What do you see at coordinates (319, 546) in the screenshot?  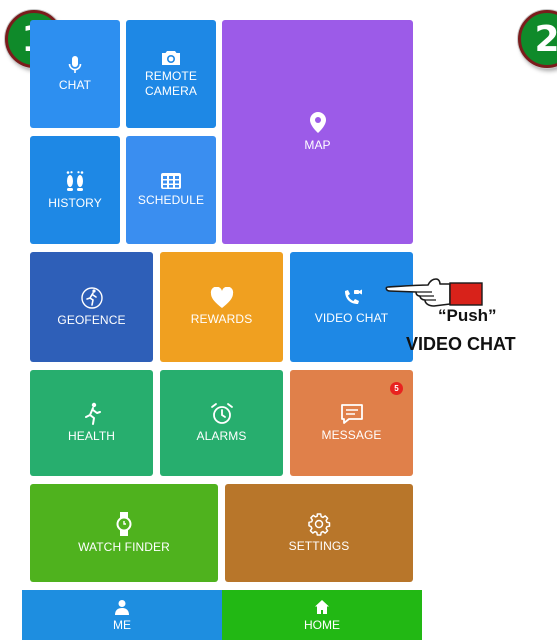 I see `settings-label: SETTINGS` at bounding box center [319, 546].